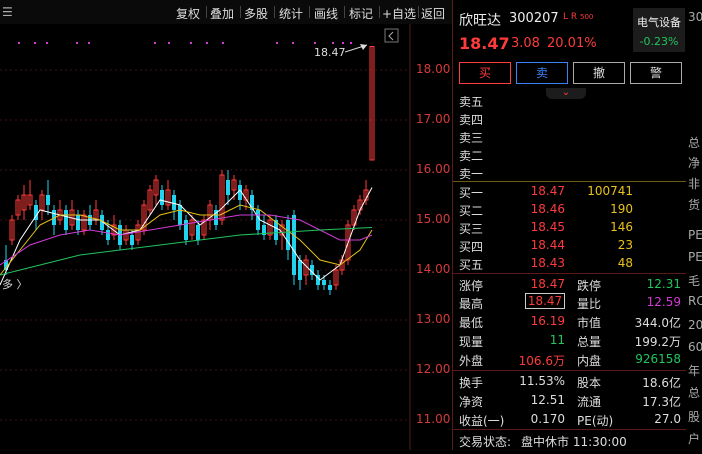  What do you see at coordinates (471, 247) in the screenshot?
I see `bid-4-label: 买四` at bounding box center [471, 247].